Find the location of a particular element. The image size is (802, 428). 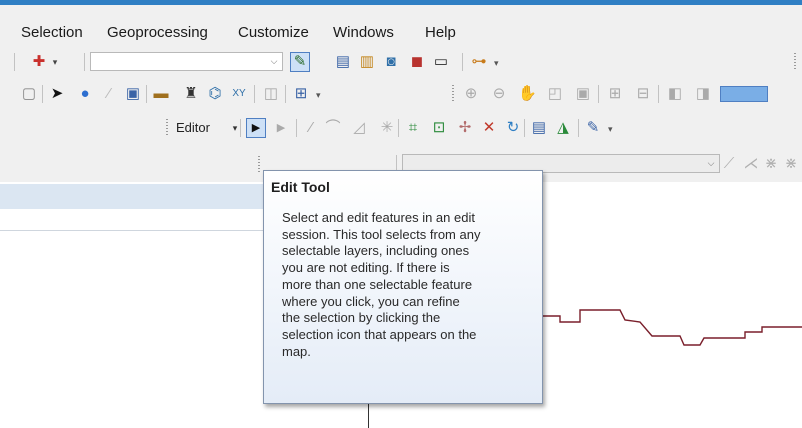

map-boundary-line is located at coordinates (666, 327).